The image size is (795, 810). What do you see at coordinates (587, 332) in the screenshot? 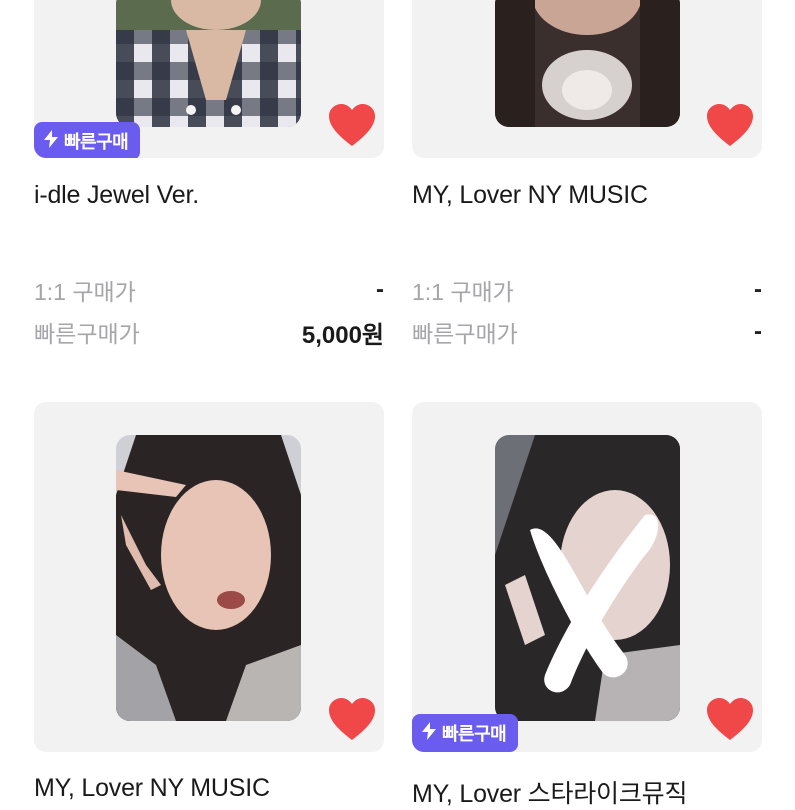
I see `price-row-quick: 빠른구매가 -` at bounding box center [587, 332].